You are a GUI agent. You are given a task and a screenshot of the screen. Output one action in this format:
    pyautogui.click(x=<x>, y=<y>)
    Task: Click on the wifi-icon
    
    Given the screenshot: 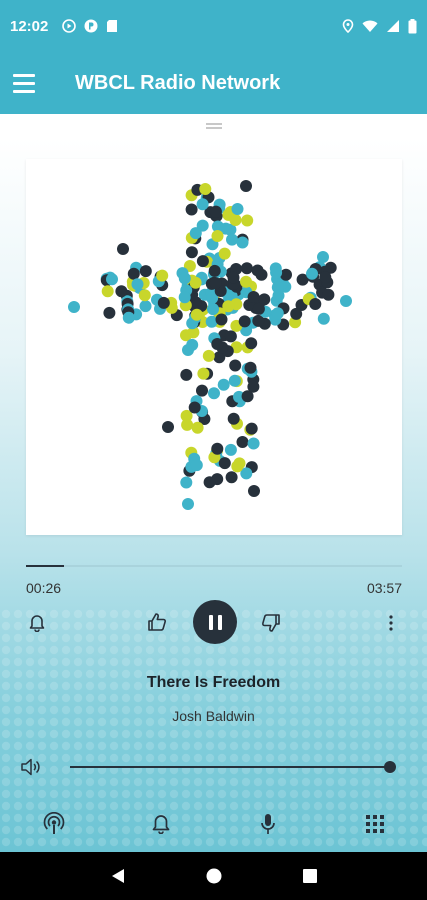 What is the action you would take?
    pyautogui.click(x=370, y=26)
    